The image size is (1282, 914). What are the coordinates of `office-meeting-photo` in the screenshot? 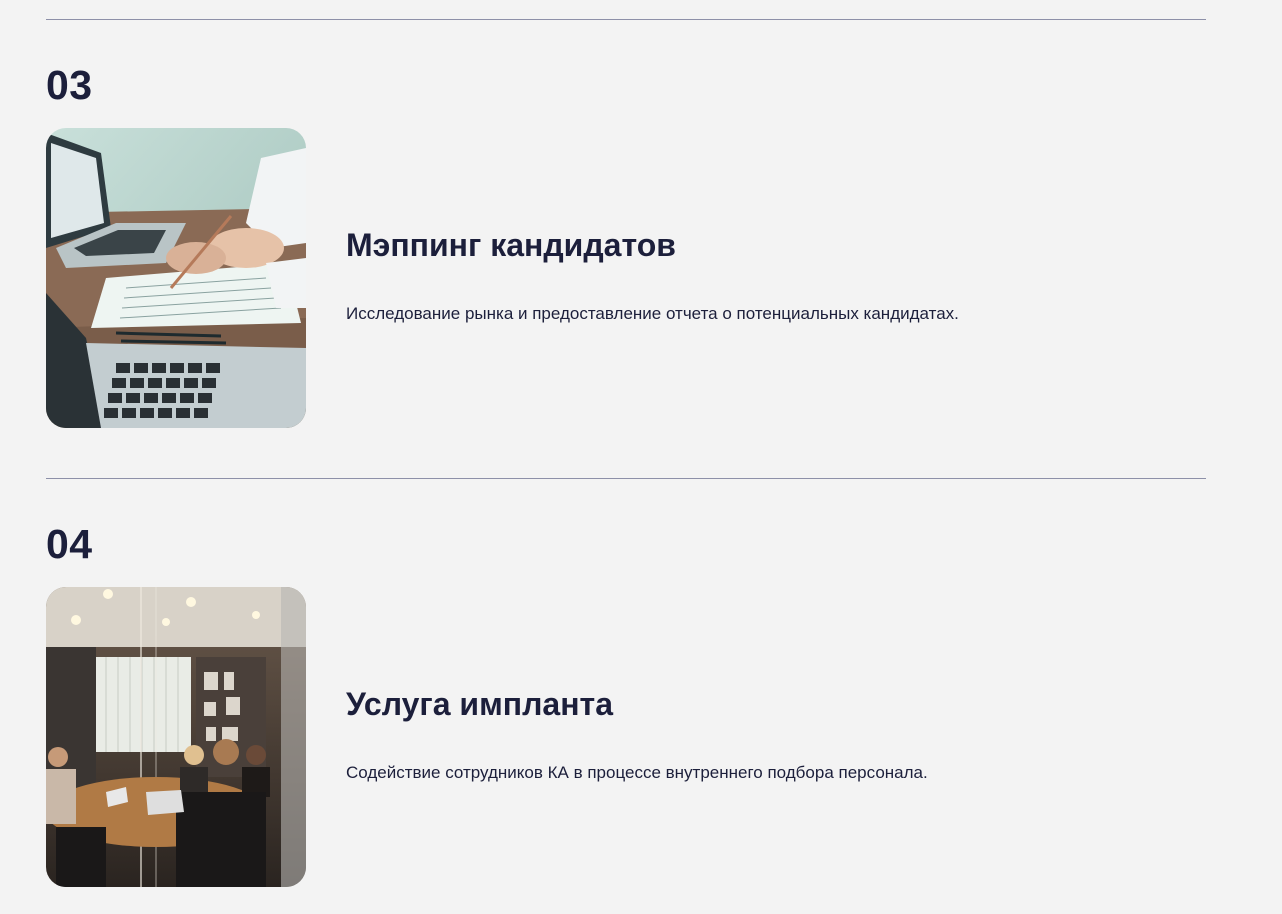 It's located at (176, 737).